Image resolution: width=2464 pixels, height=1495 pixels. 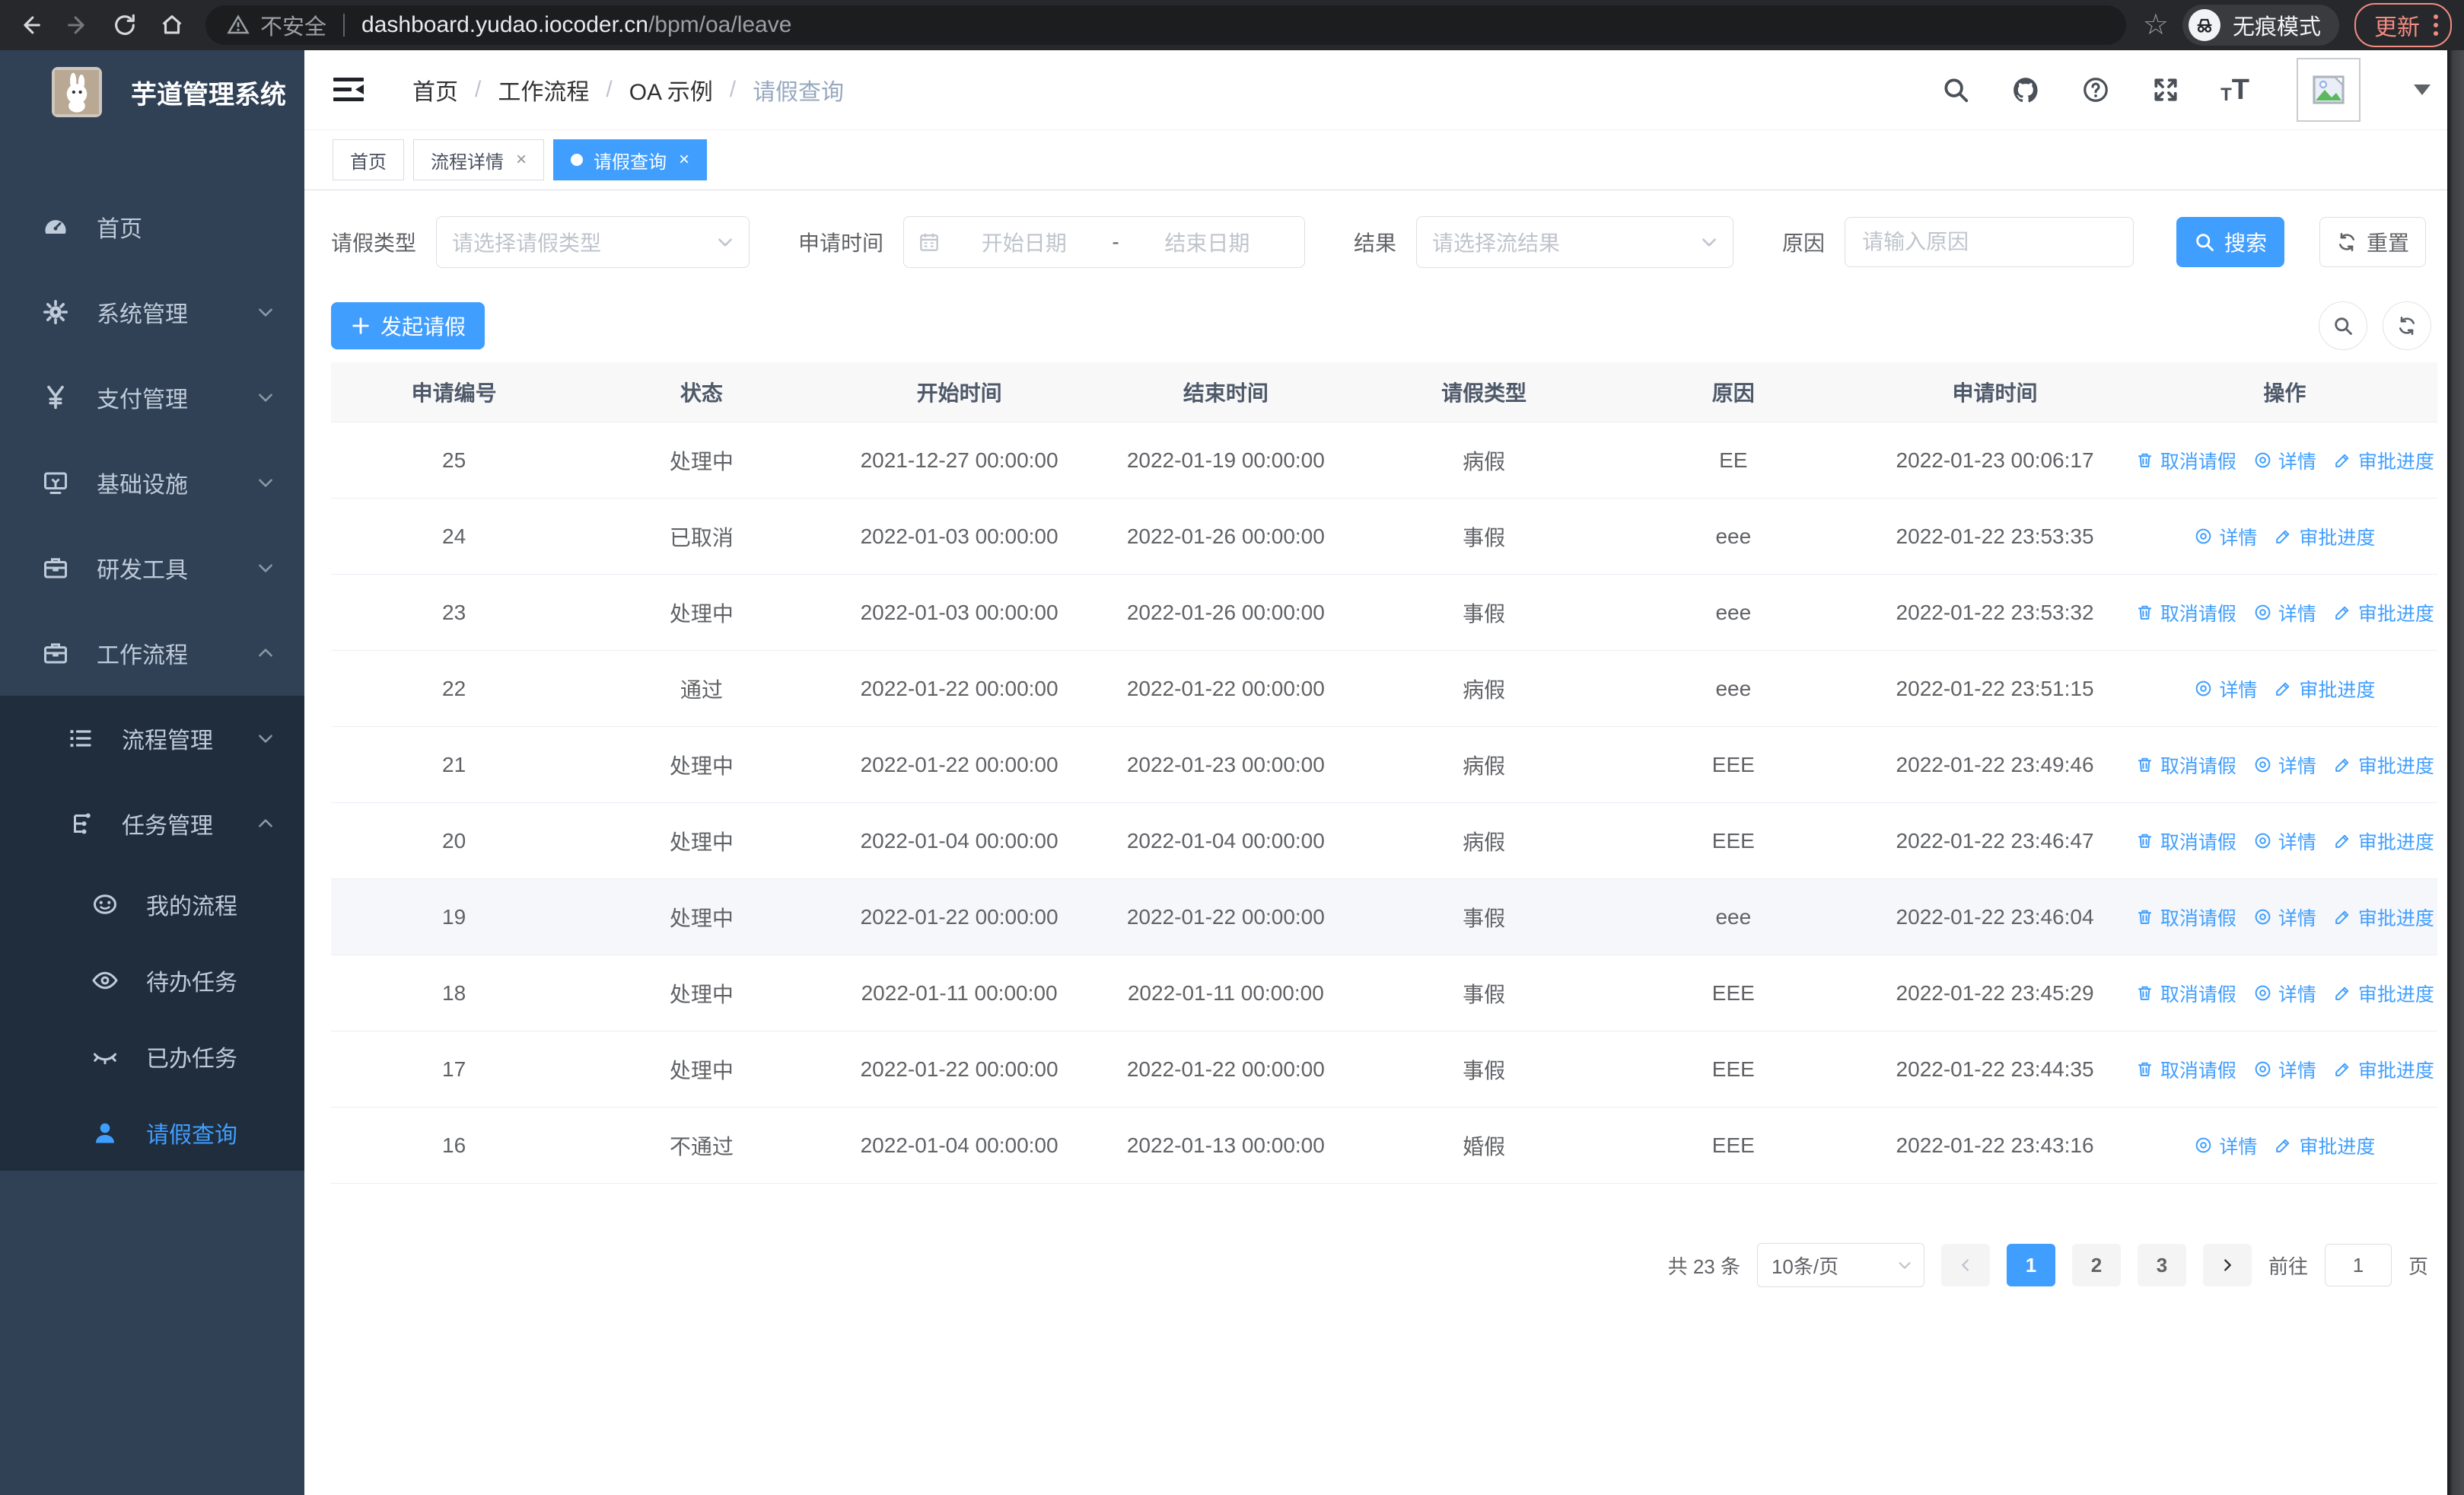 What do you see at coordinates (152, 823) in the screenshot?
I see `sidebar-item-task-mgmt: 任务管理` at bounding box center [152, 823].